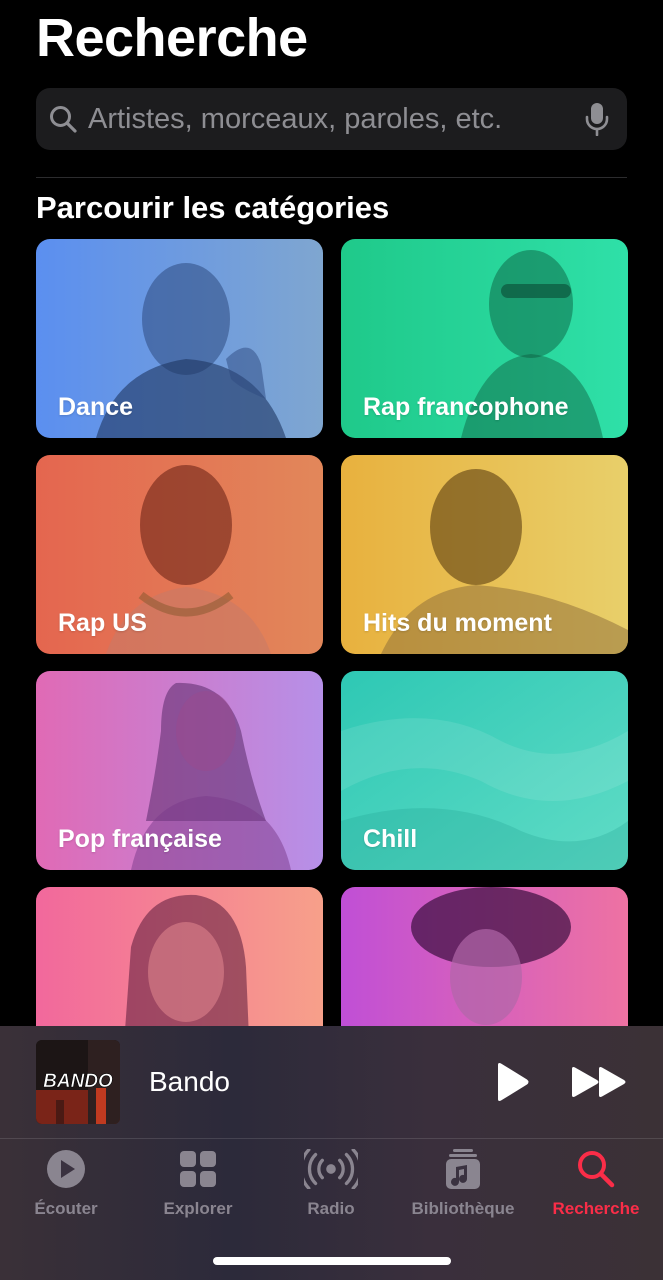  I want to click on section-divider, so click(331, 177).